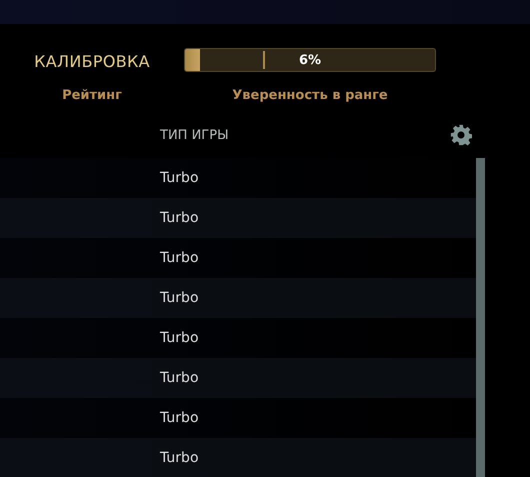 The image size is (530, 477). What do you see at coordinates (480, 317) in the screenshot?
I see `scrollbar` at bounding box center [480, 317].